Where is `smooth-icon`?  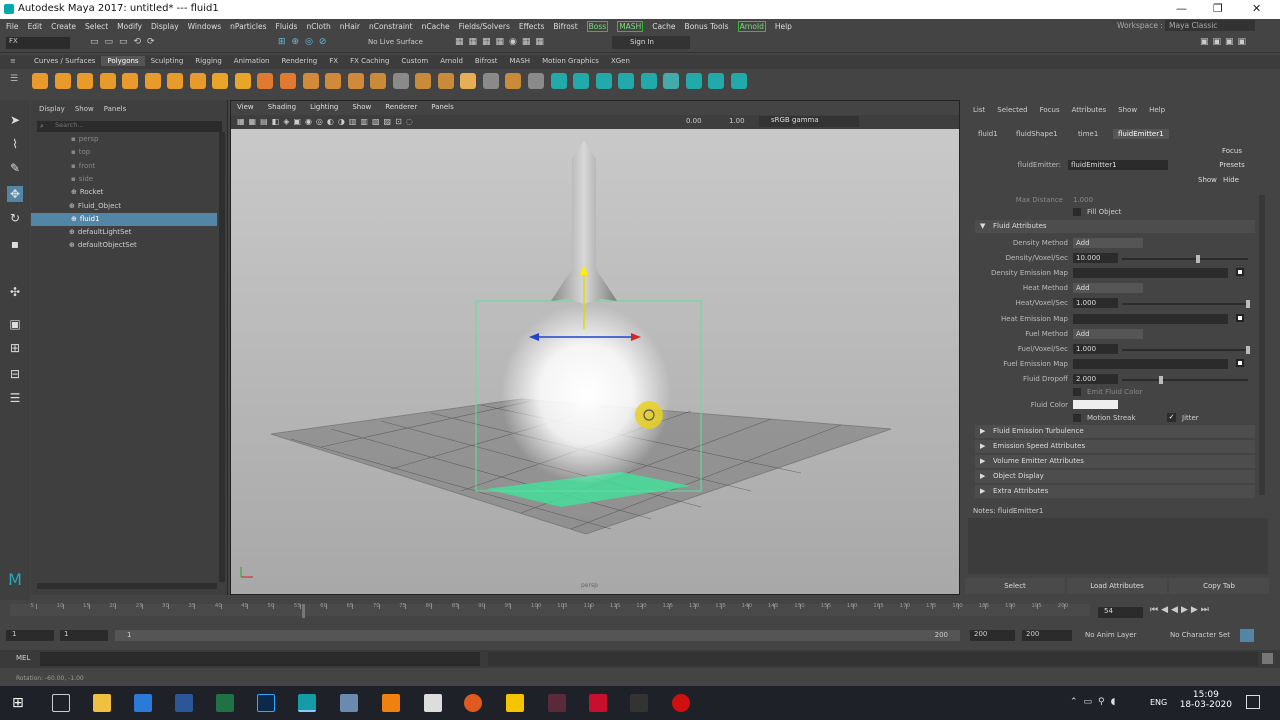 smooth-icon is located at coordinates (310, 81).